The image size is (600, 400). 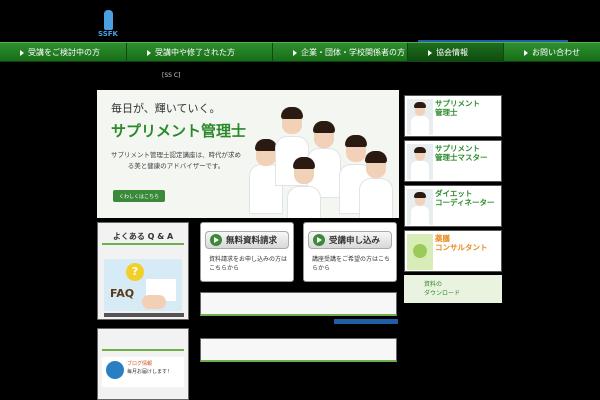 What do you see at coordinates (353, 52) in the screenshot?
I see `nav-label: 企業・団体・学校関係者の方` at bounding box center [353, 52].